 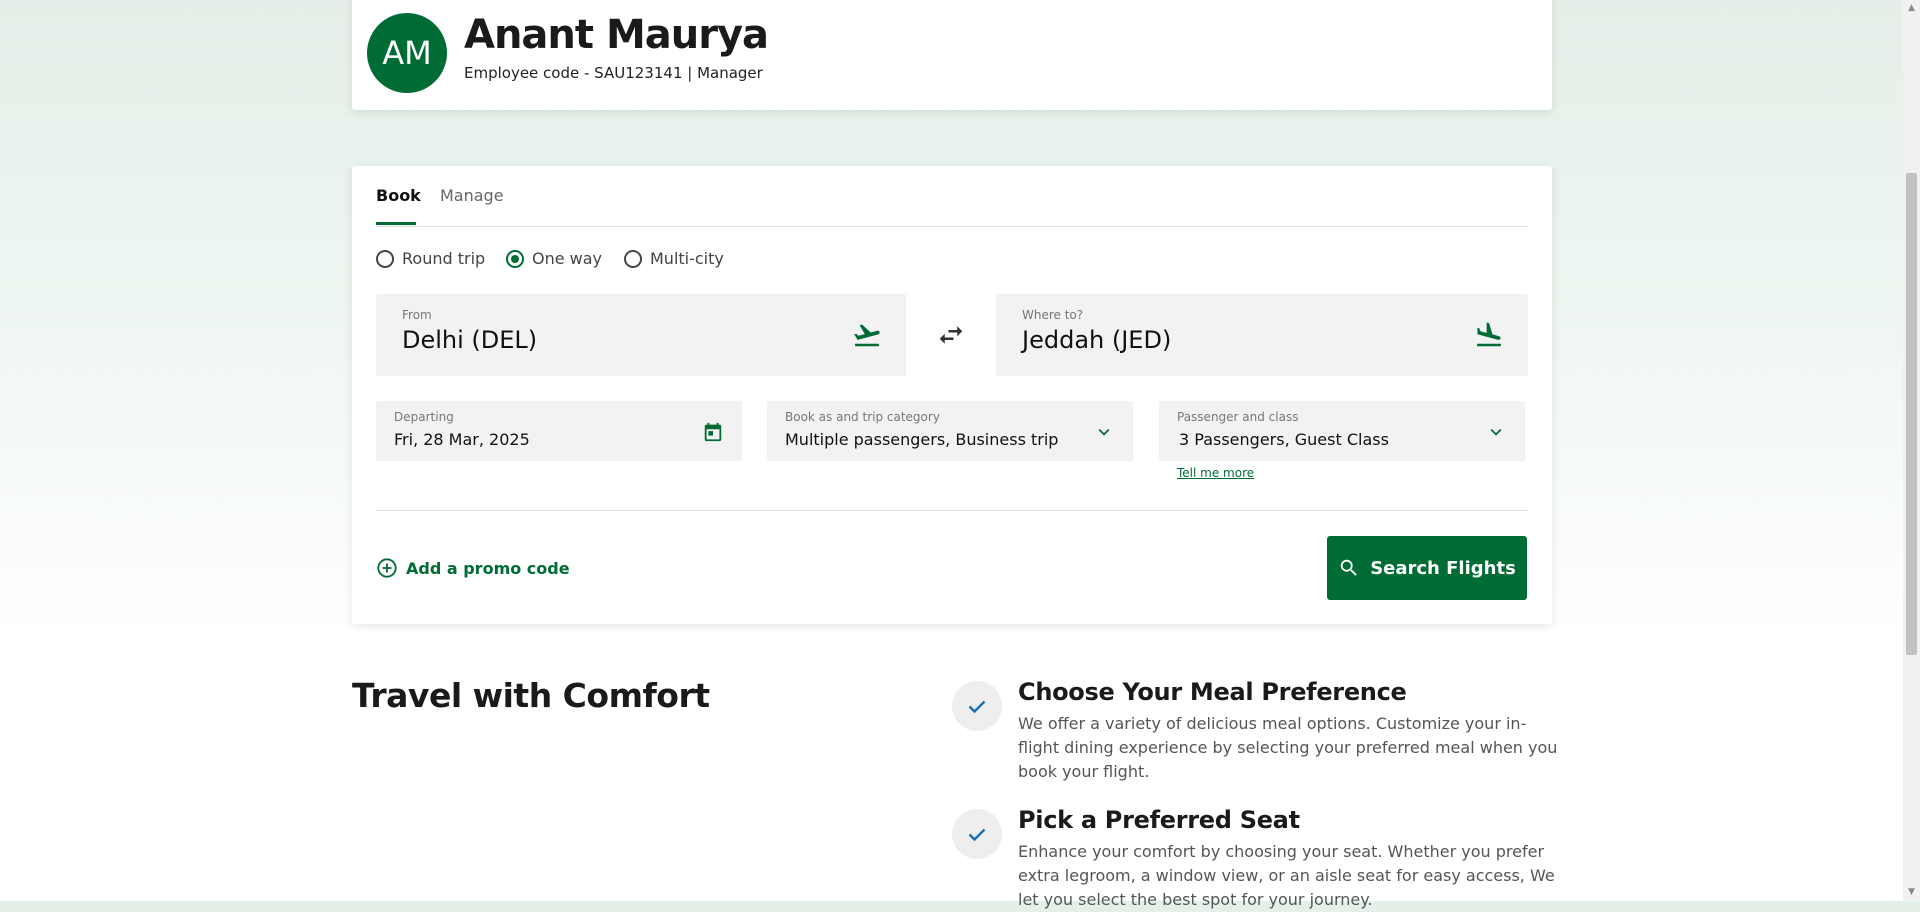 What do you see at coordinates (488, 568) in the screenshot?
I see `promo-label: Add a promo code` at bounding box center [488, 568].